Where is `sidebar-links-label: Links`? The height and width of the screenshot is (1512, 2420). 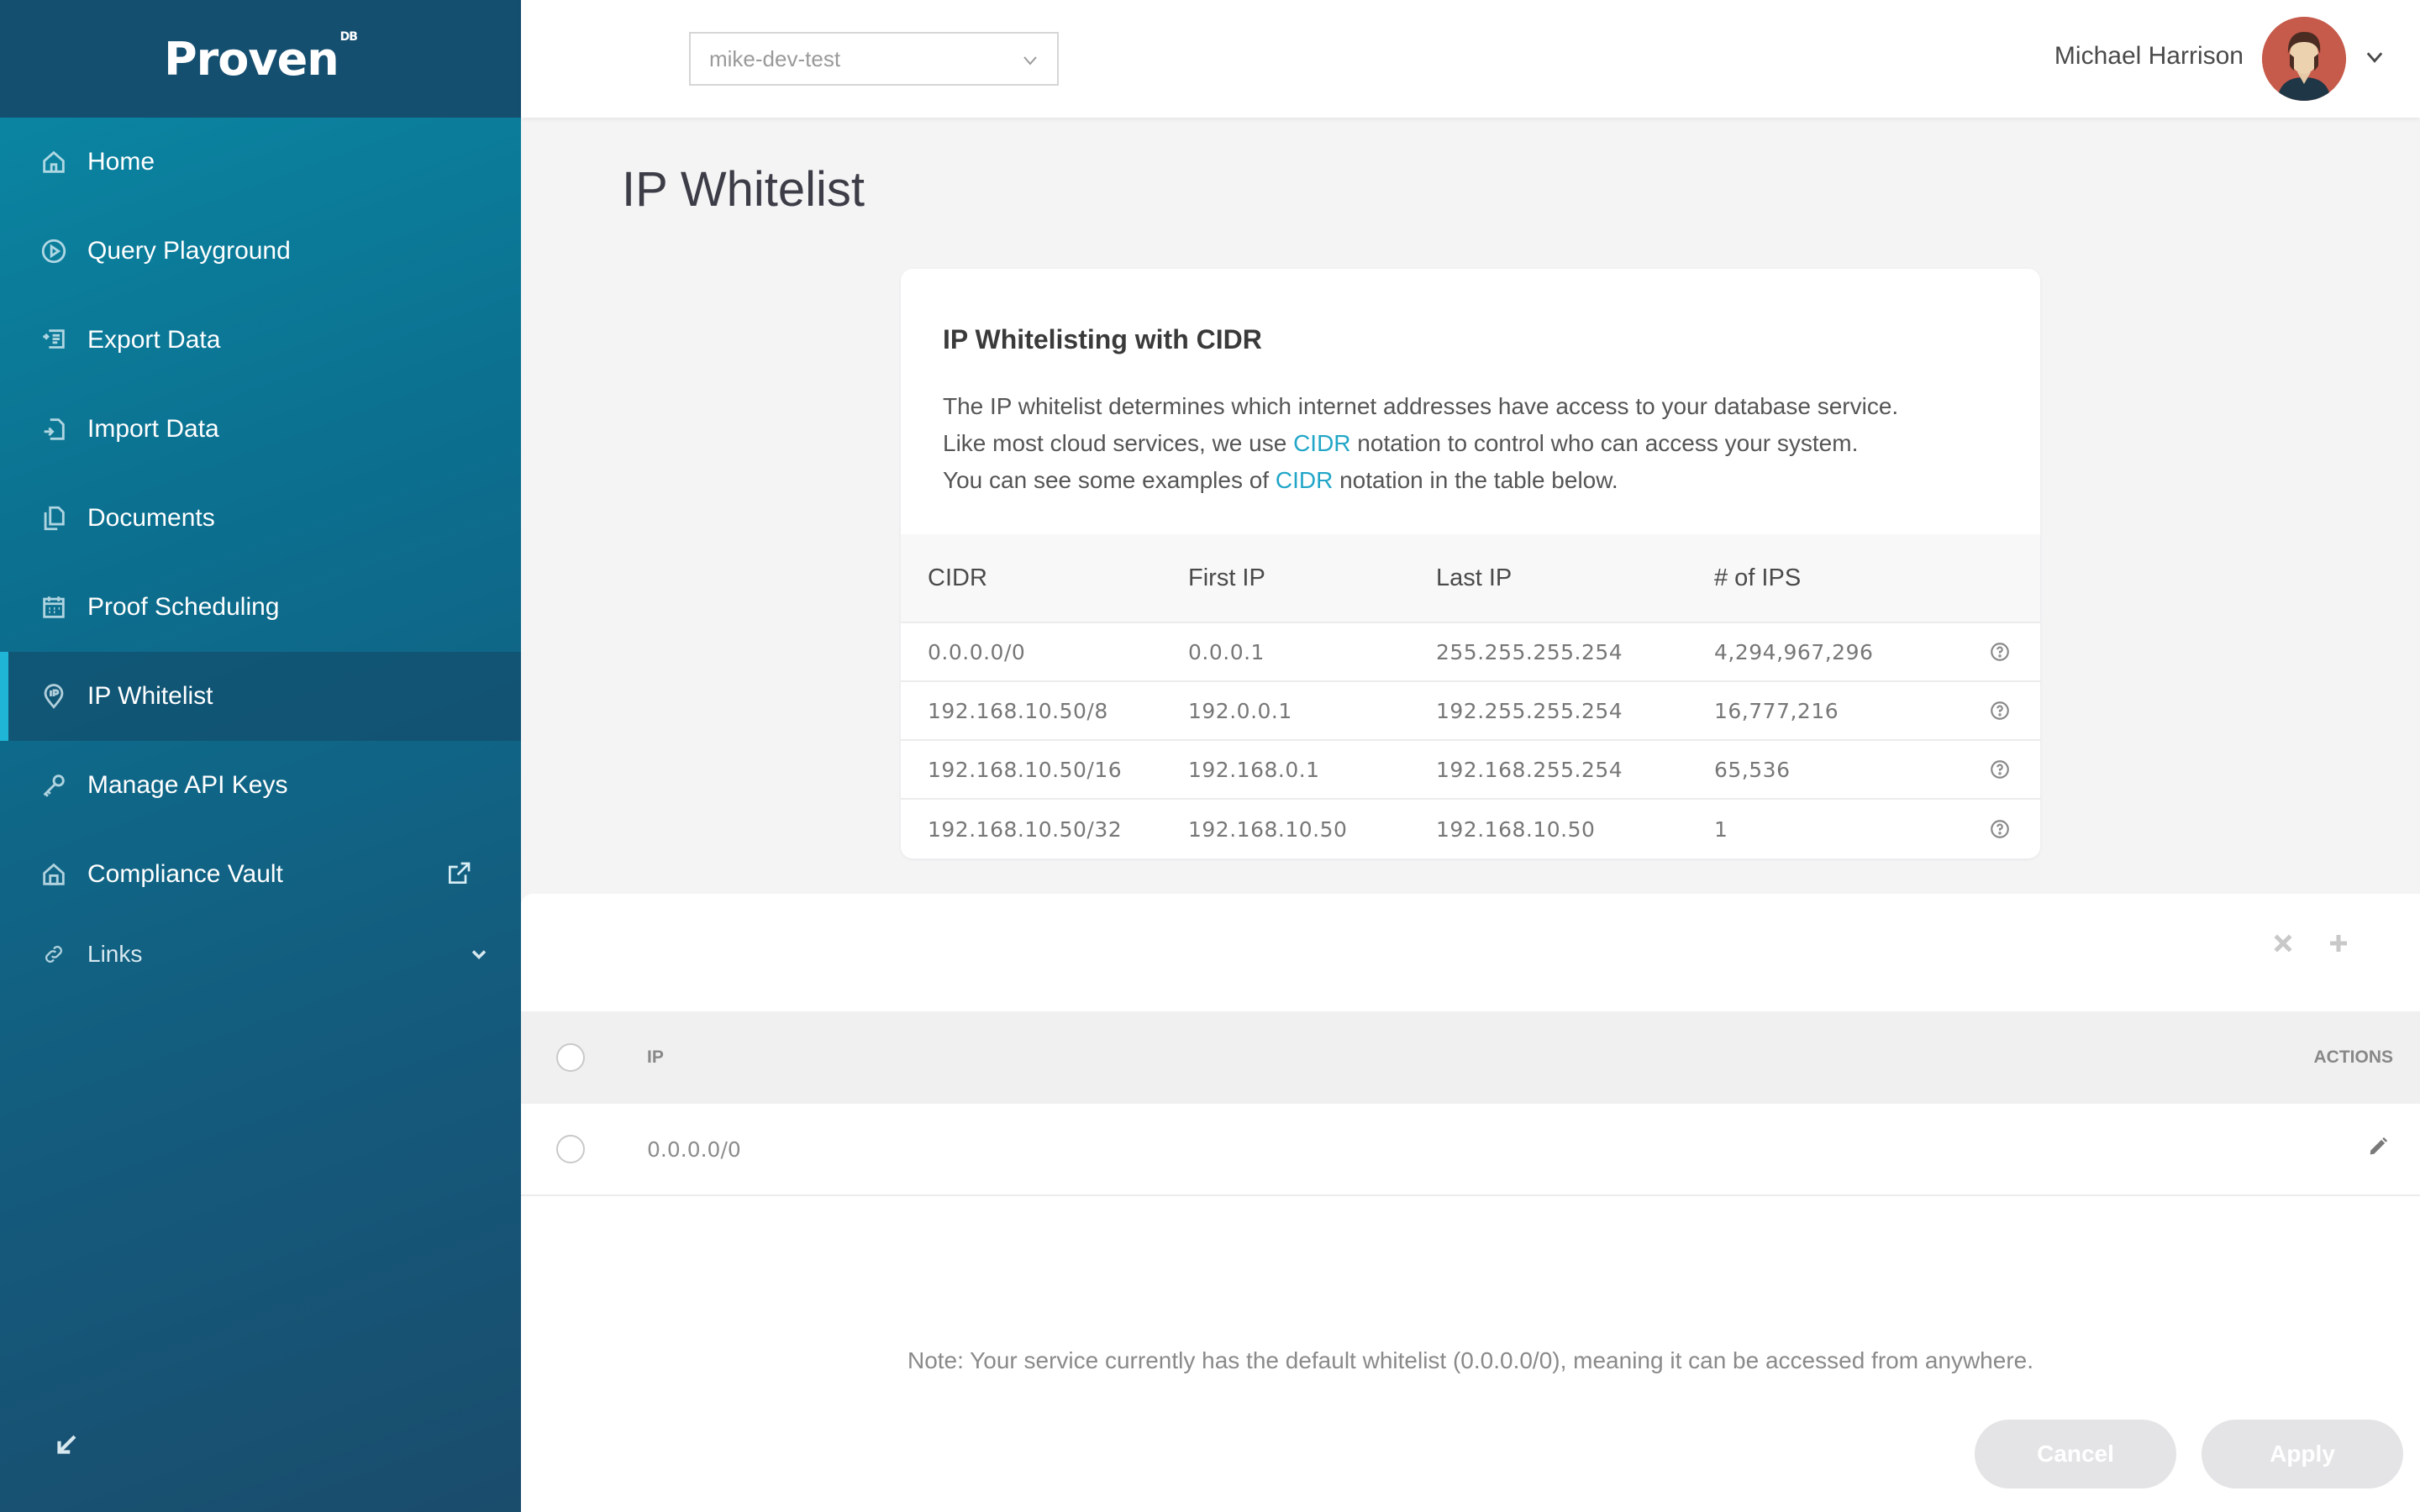 sidebar-links-label: Links is located at coordinates (115, 954).